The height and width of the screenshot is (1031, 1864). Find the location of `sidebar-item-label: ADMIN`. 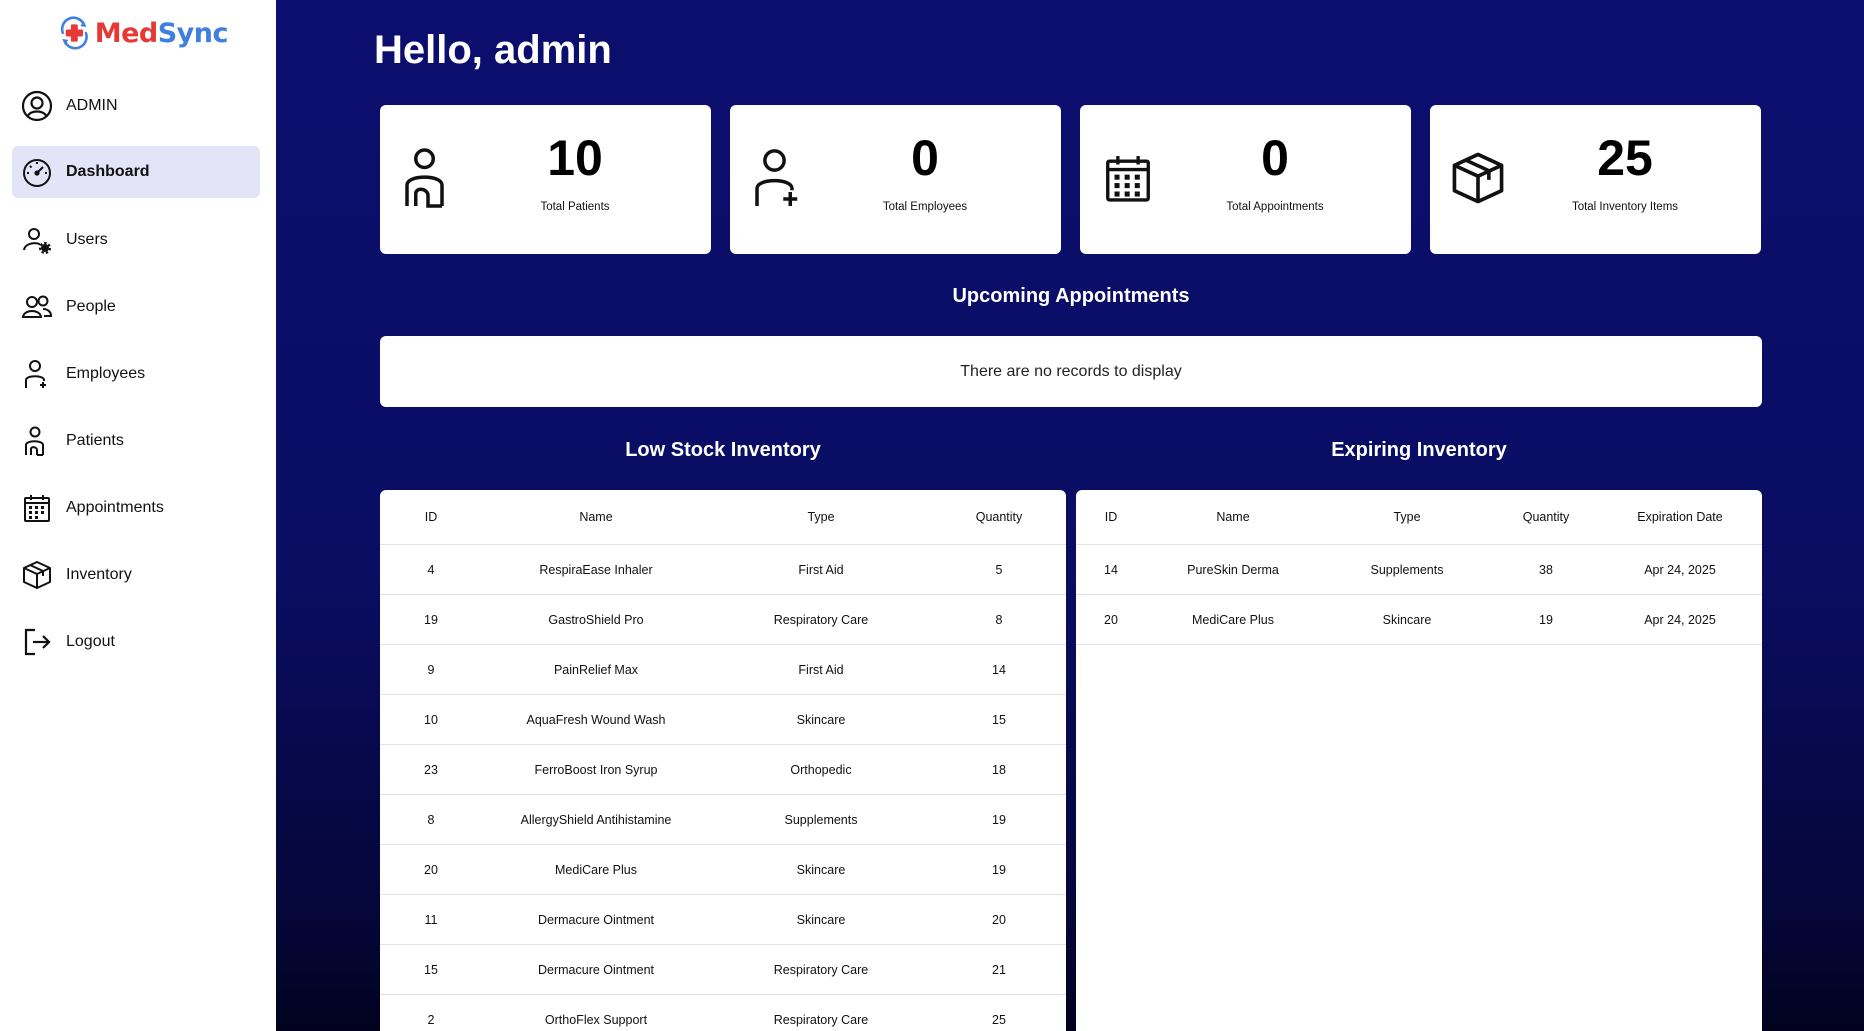

sidebar-item-label: ADMIN is located at coordinates (92, 105).